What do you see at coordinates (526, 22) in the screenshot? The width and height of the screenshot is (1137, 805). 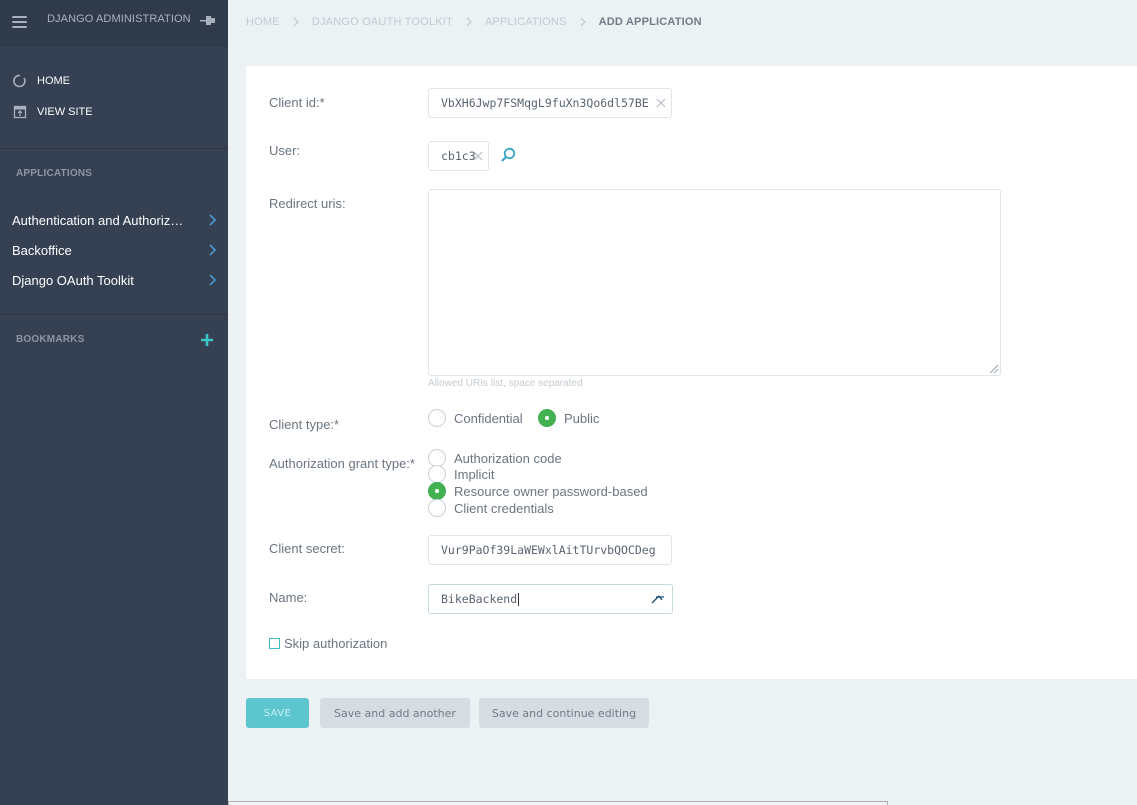 I see `breadcrumb-applications: APPLICATIONS` at bounding box center [526, 22].